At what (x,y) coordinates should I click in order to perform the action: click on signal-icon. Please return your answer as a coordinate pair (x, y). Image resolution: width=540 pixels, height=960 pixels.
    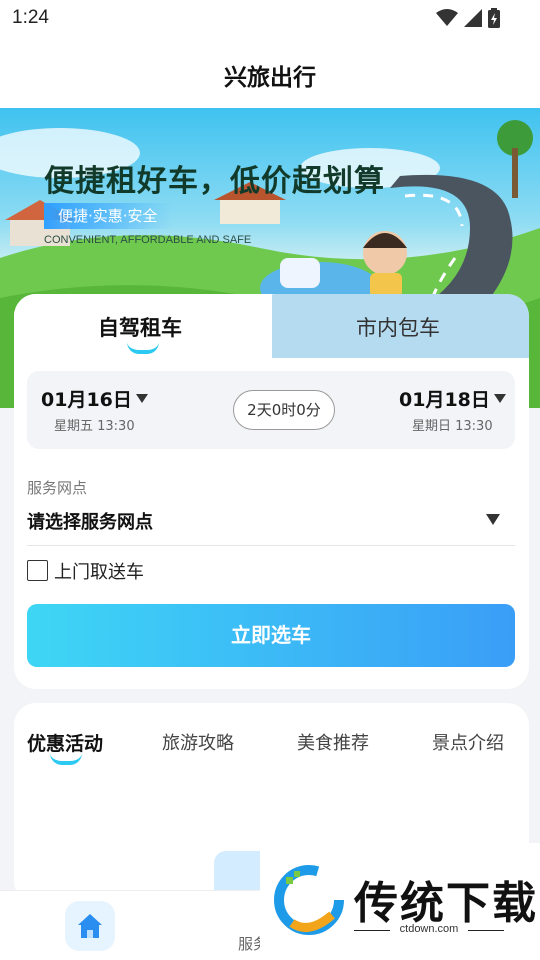
    Looking at the image, I should click on (473, 18).